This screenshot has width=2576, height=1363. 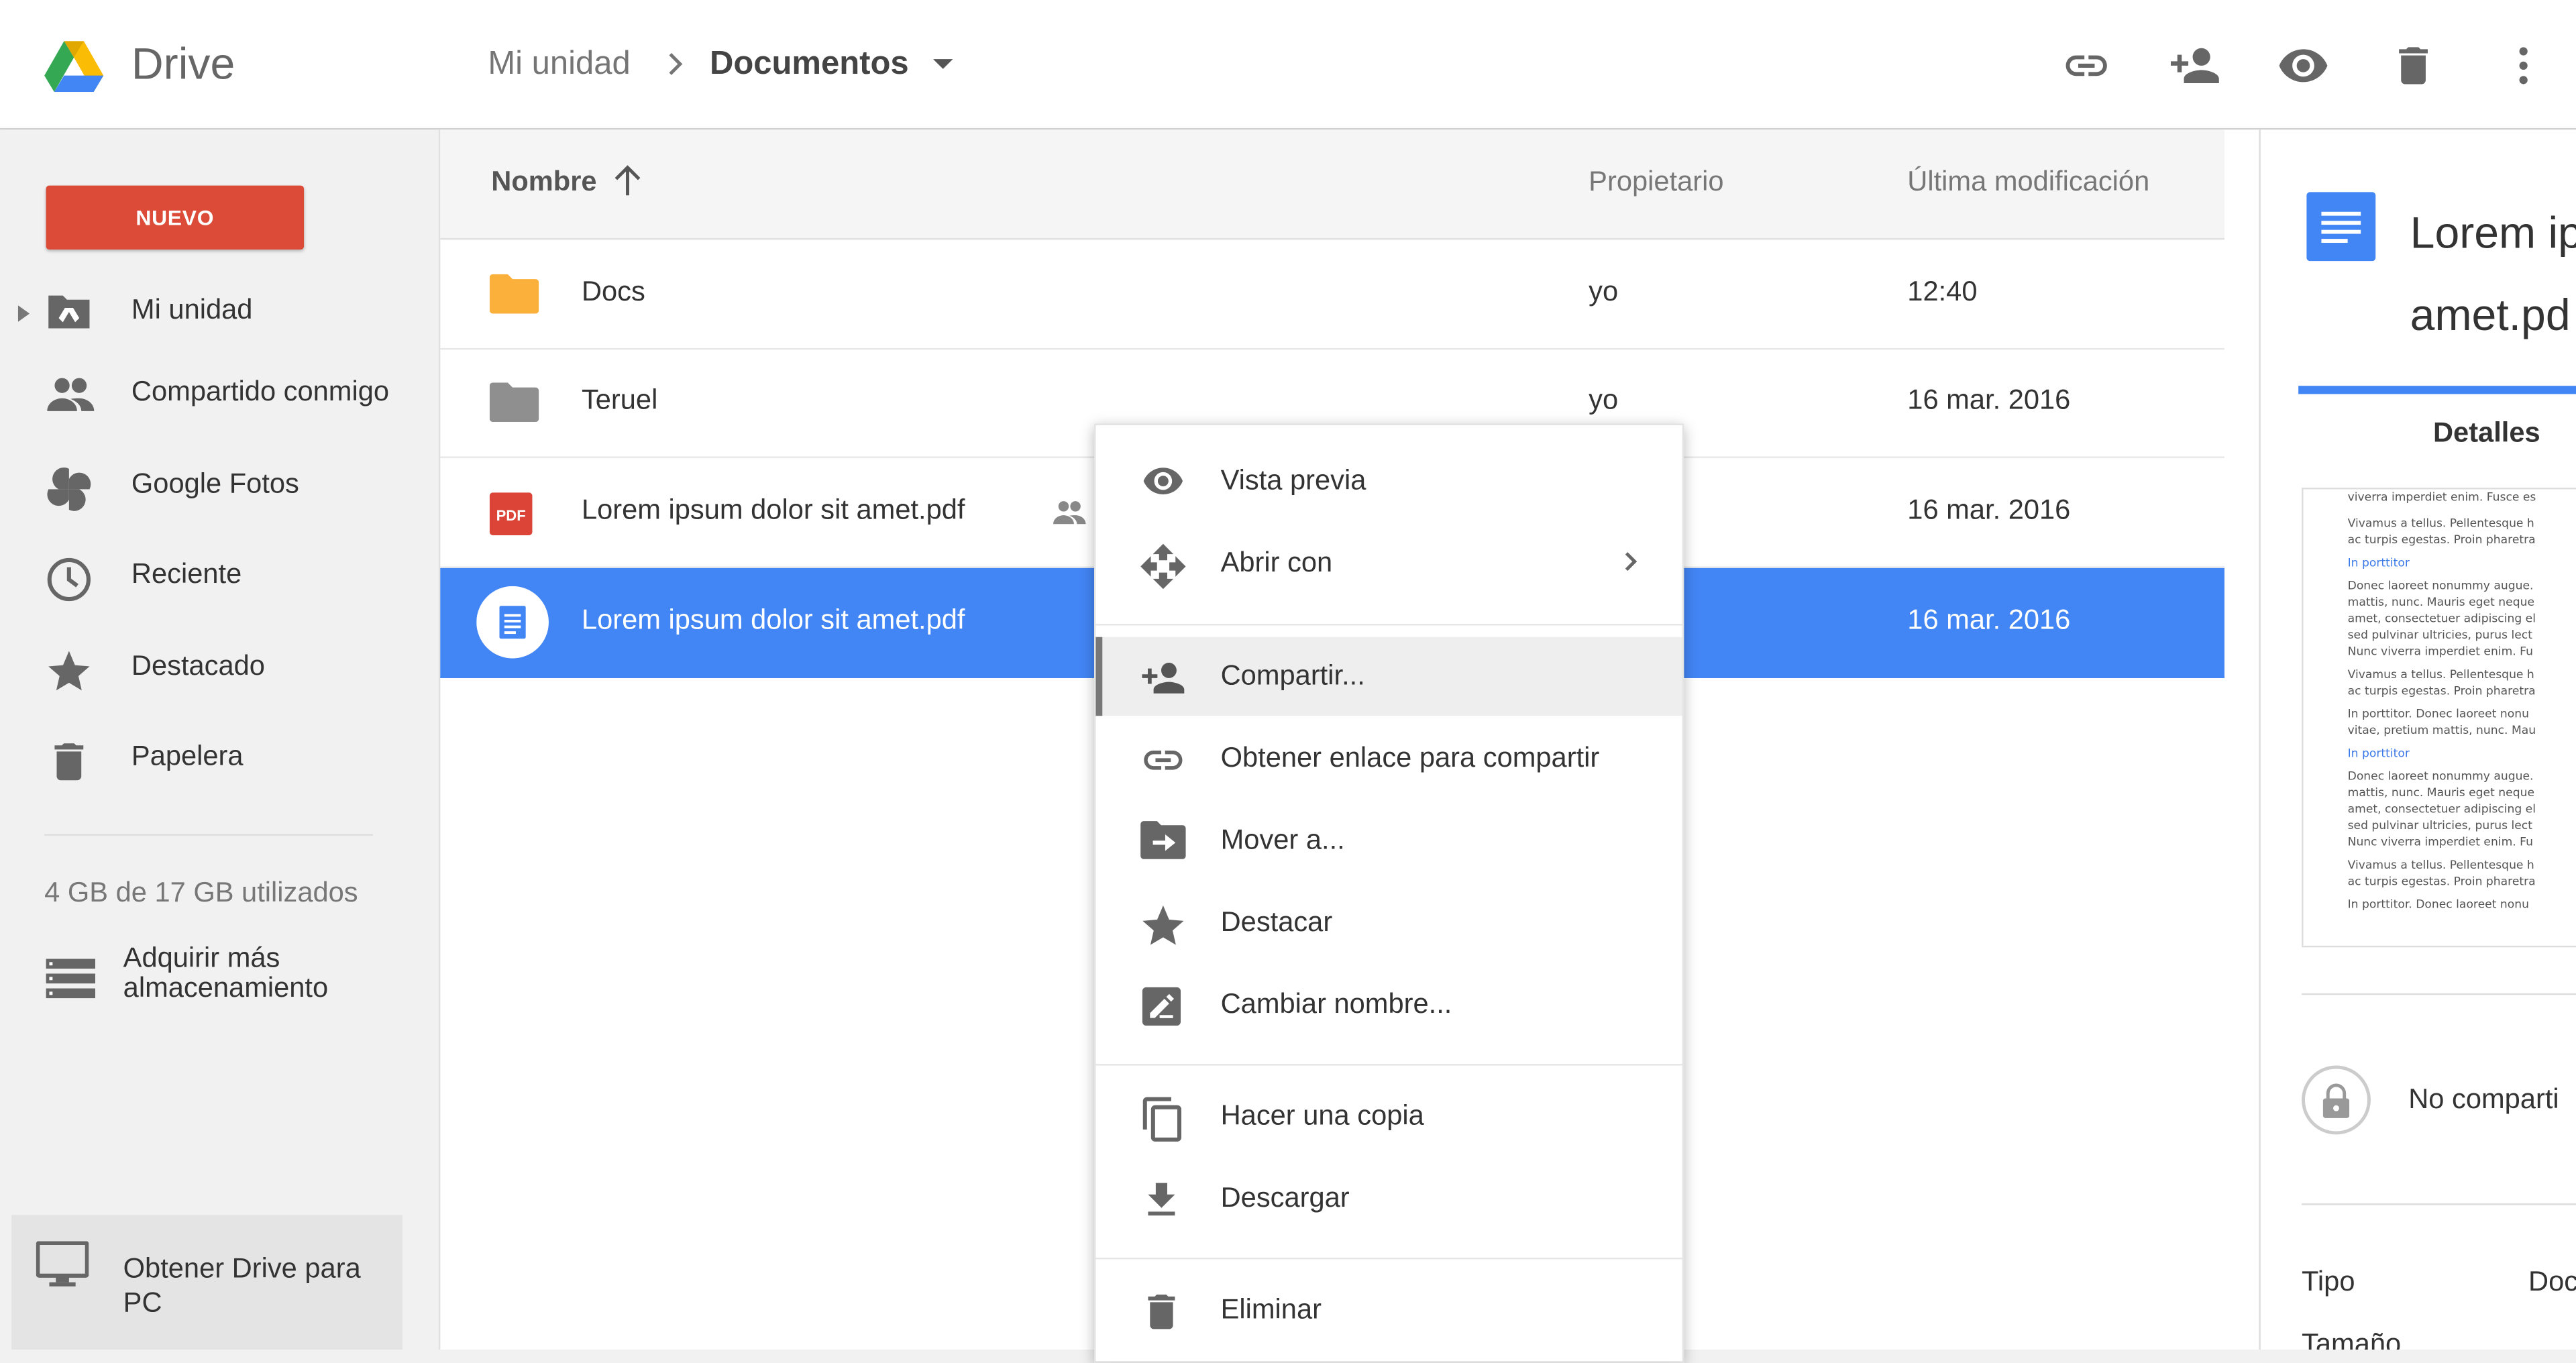 I want to click on preview-line: Nunc viverra imperdiet enim. Fu, so click(x=2440, y=652).